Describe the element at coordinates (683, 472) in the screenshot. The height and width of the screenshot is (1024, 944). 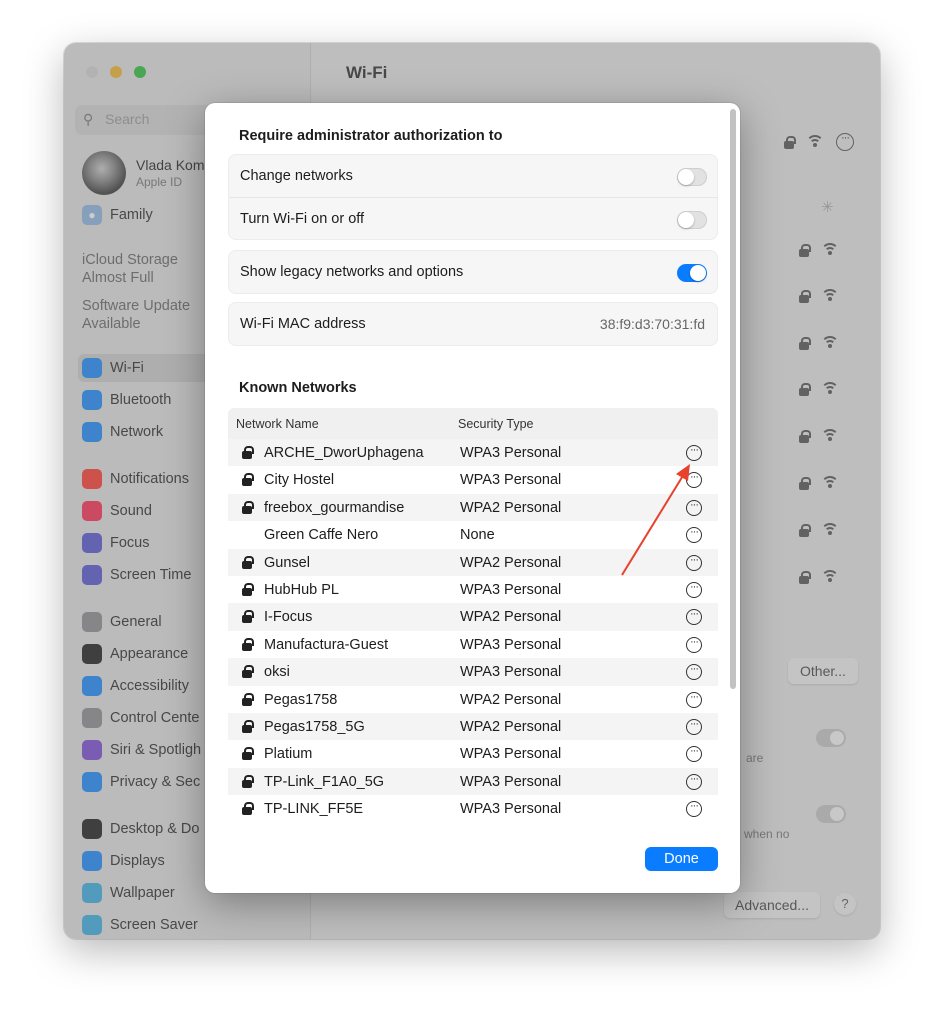
I see `annotation-arrow-head` at that location.